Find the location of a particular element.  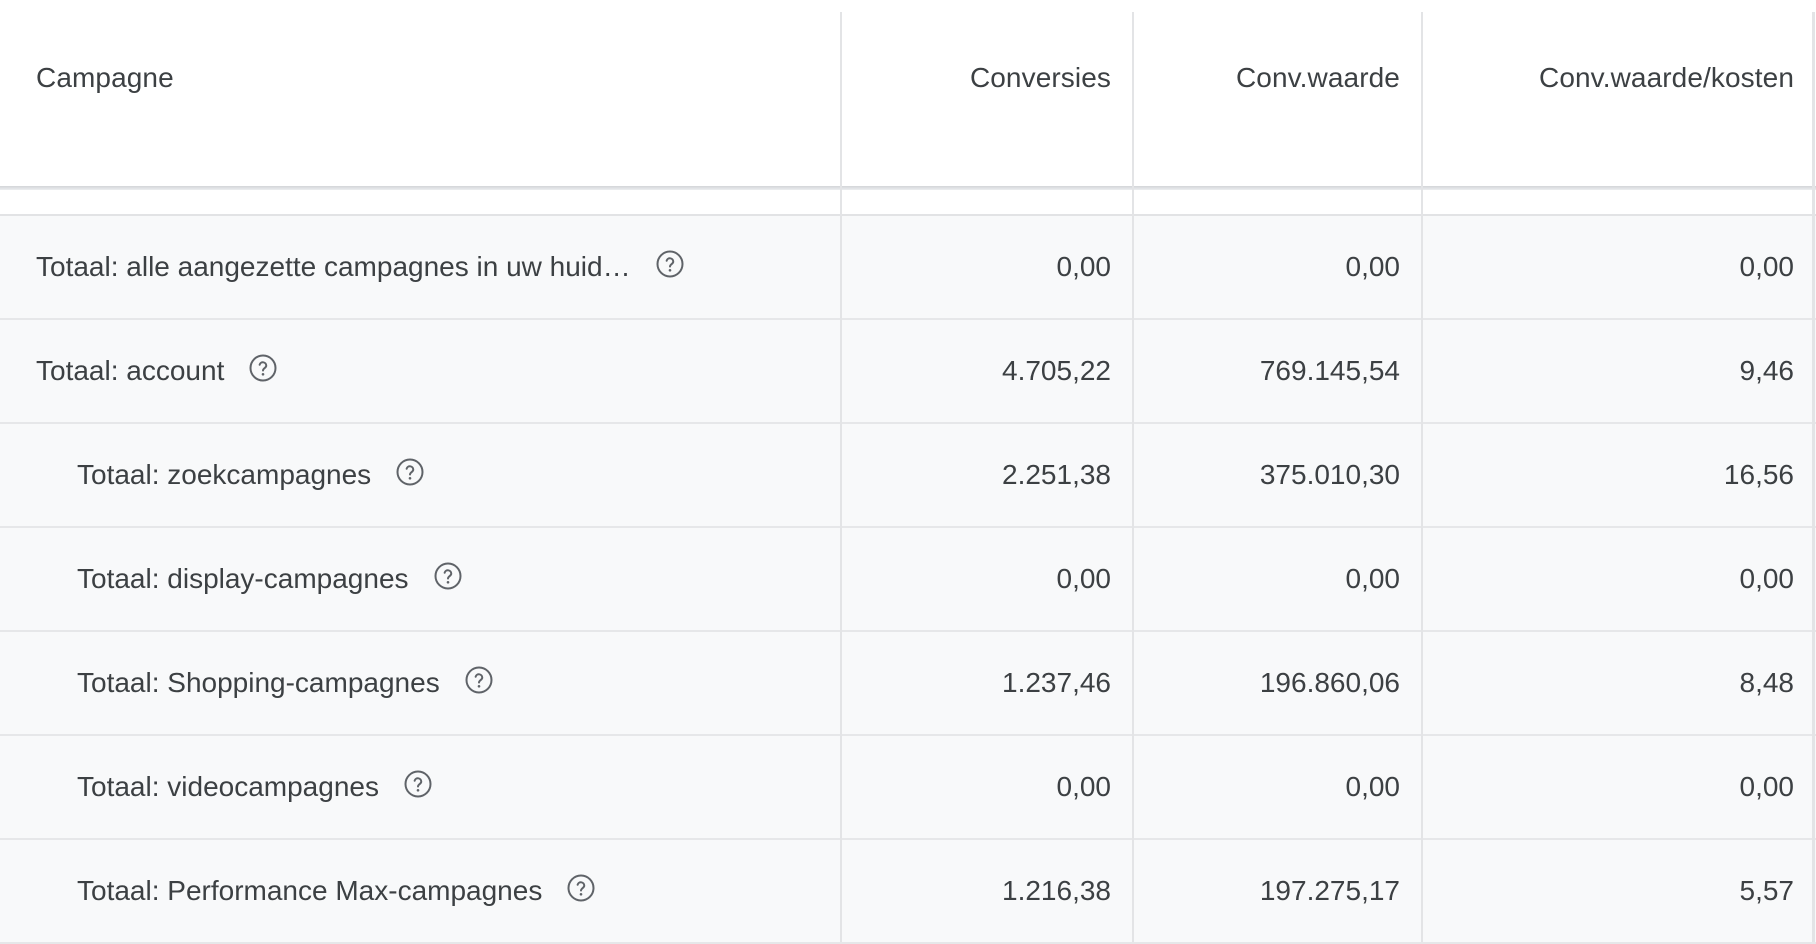

conv-value-cost-value: 9,46 is located at coordinates (1767, 370).